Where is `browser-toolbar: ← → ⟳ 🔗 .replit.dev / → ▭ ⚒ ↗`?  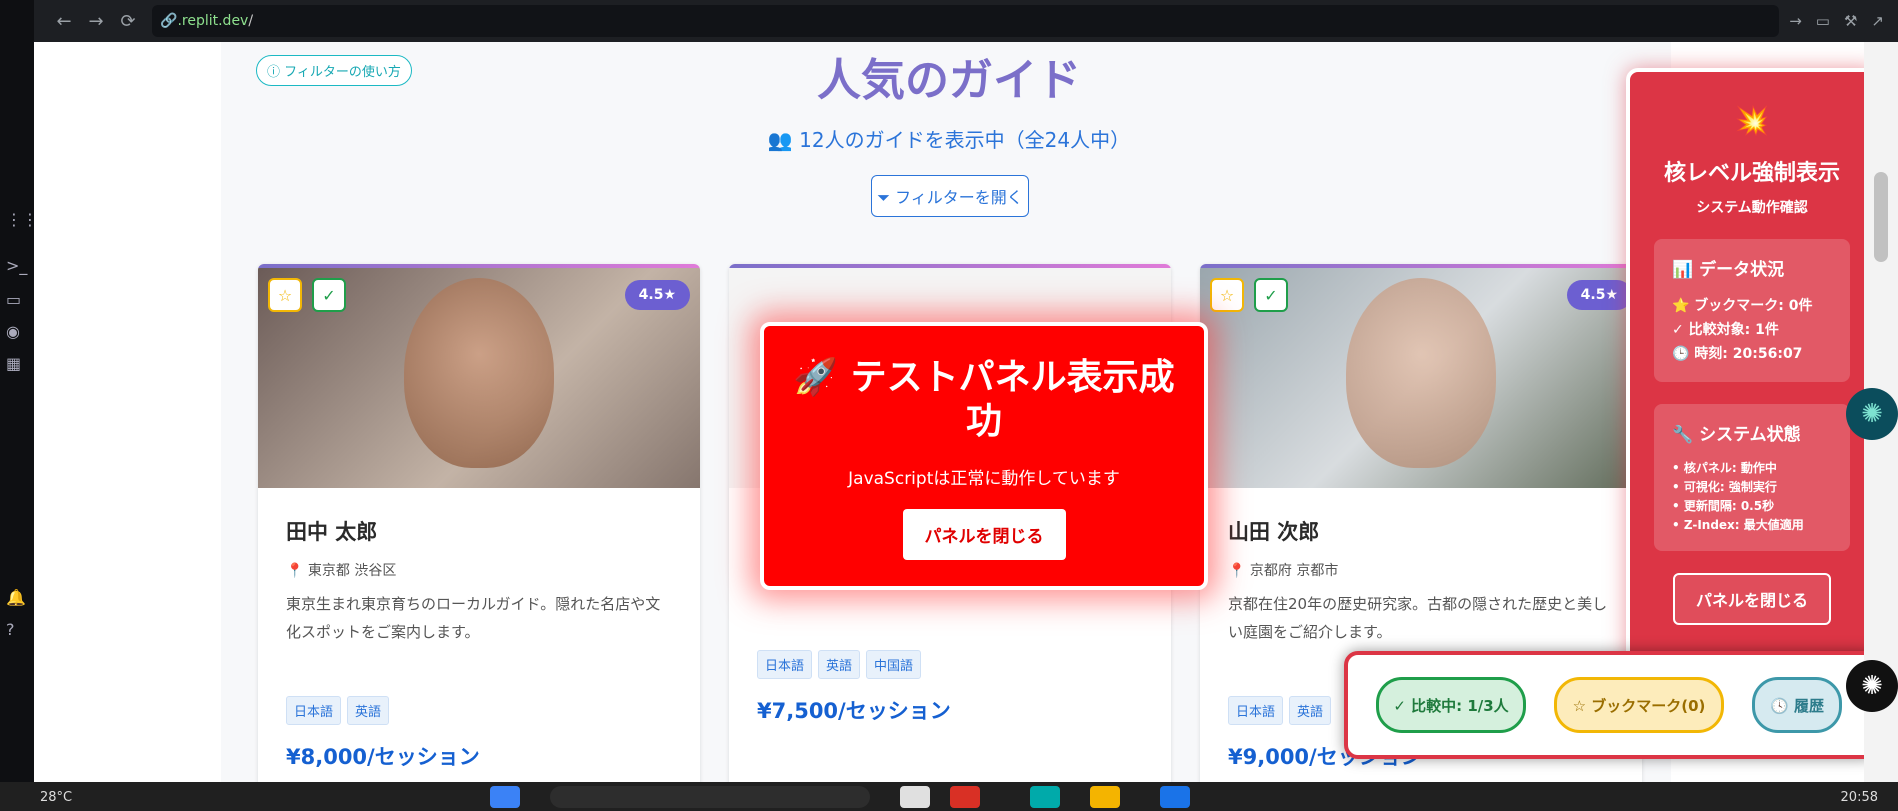
browser-toolbar: ← → ⟳ 🔗 .replit.dev / → ▭ ⚒ ↗ is located at coordinates (966, 21).